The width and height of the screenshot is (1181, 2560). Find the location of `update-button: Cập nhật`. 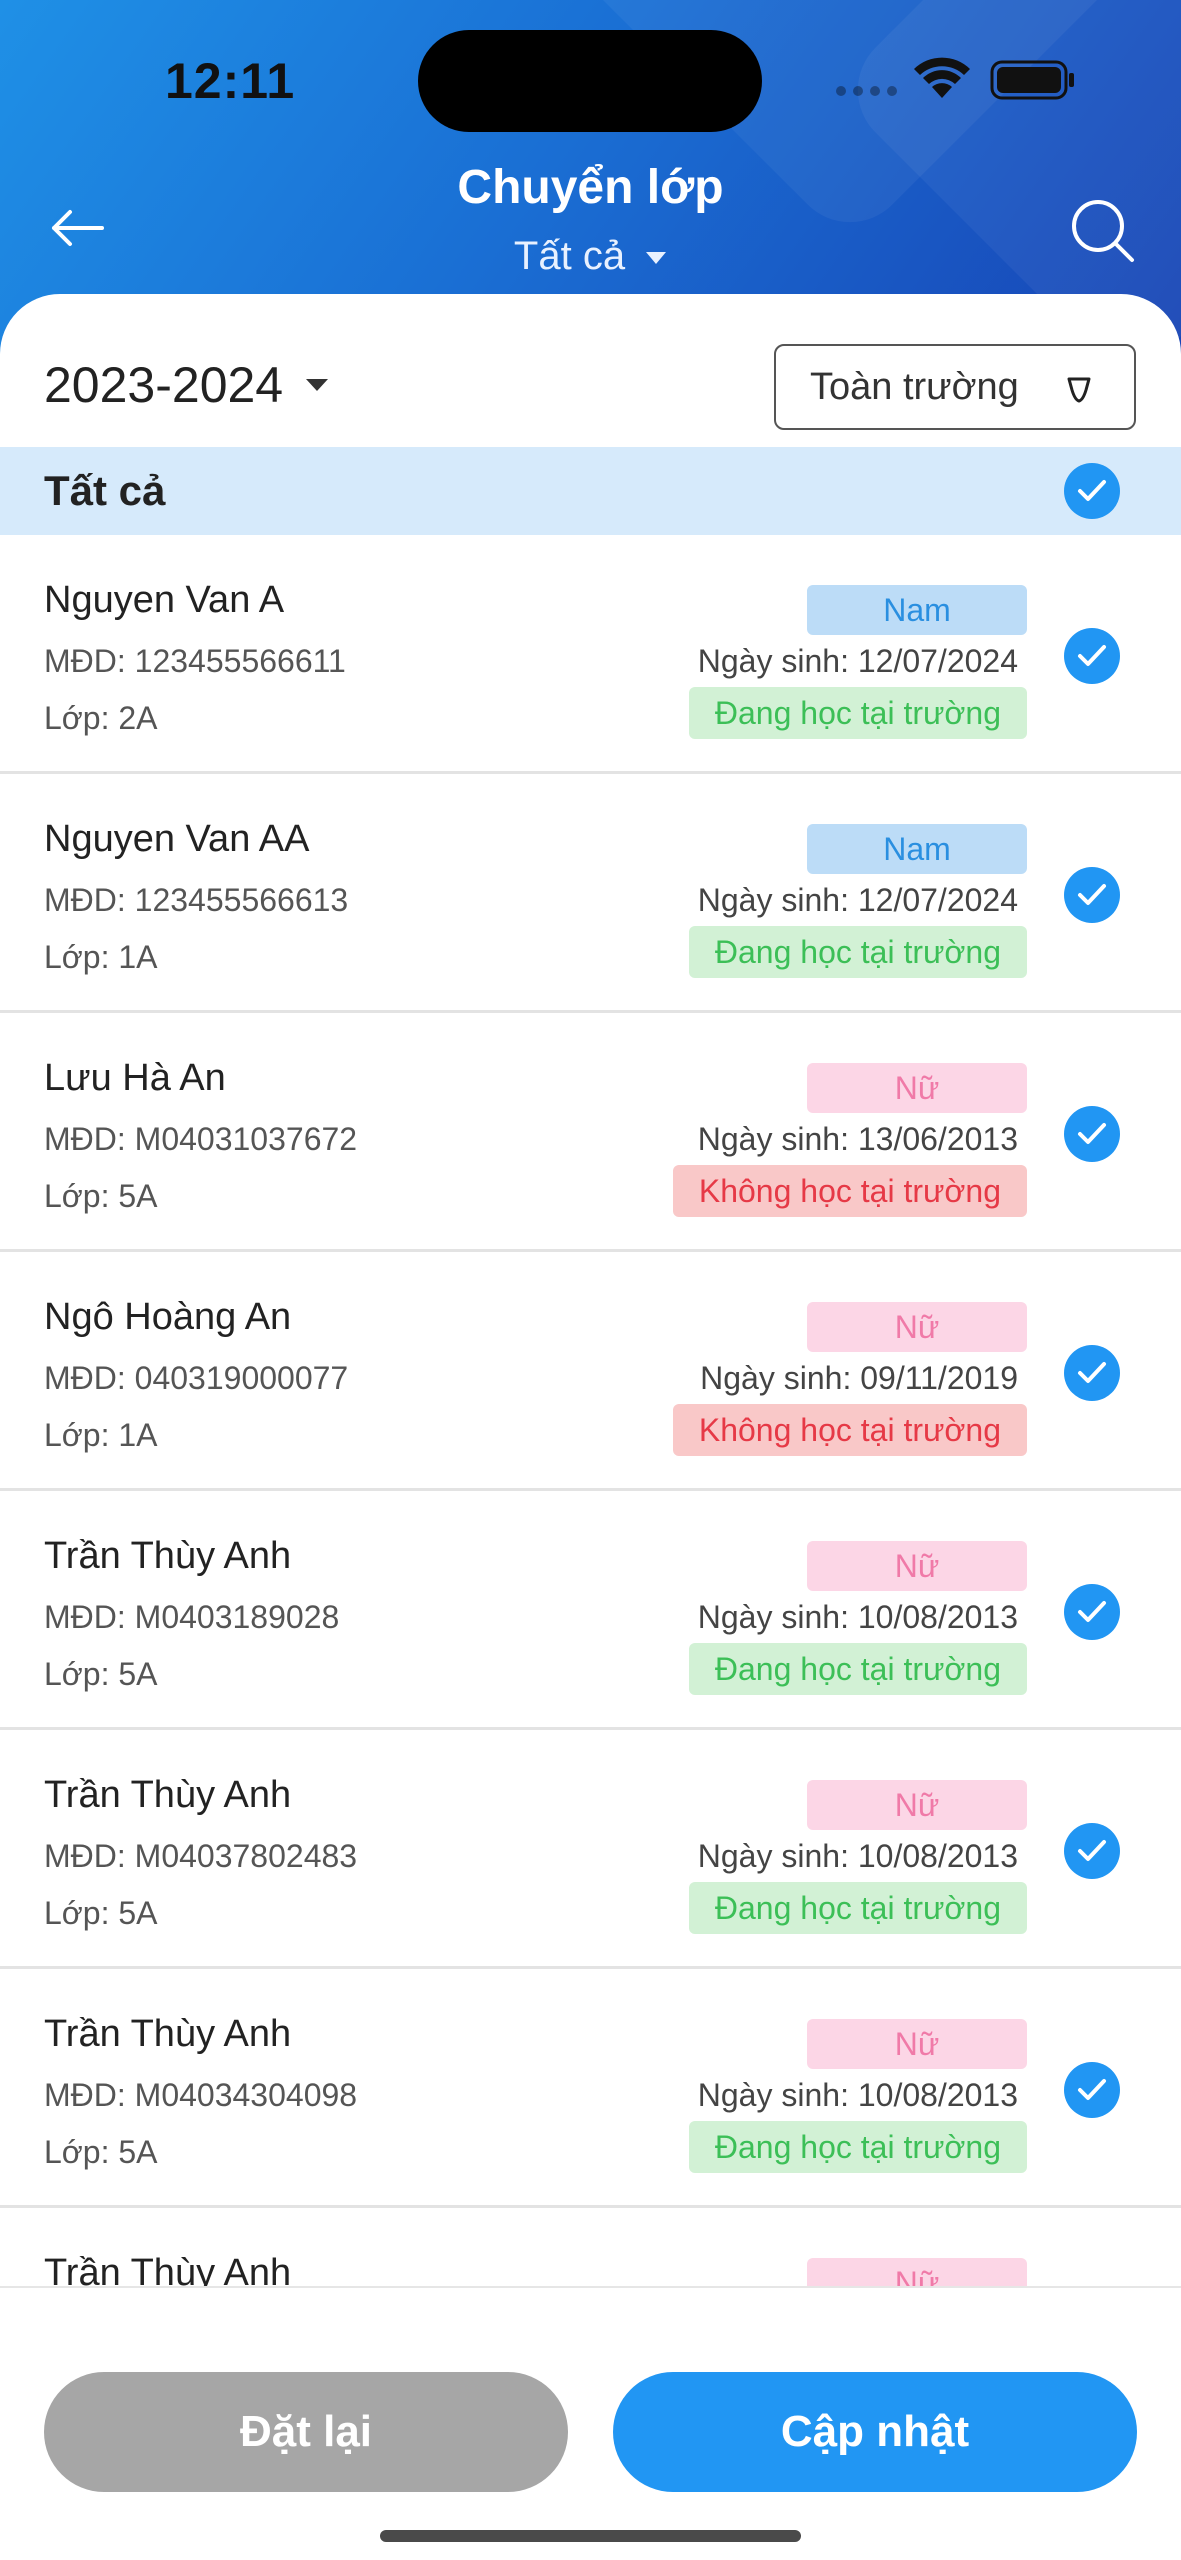

update-button: Cập nhật is located at coordinates (875, 2432).